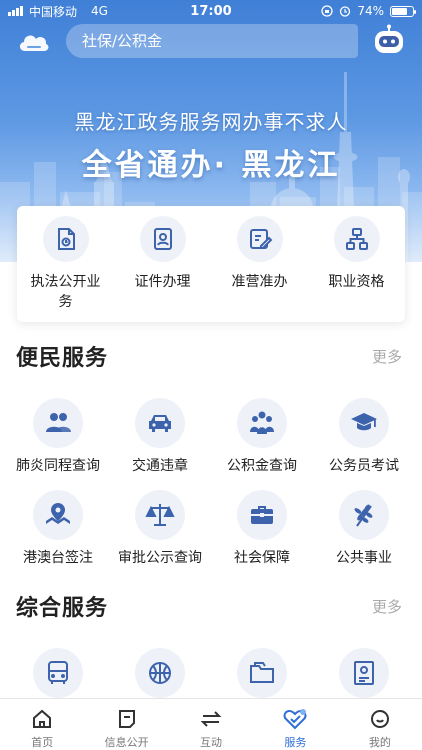 This screenshot has height=750, width=422. Describe the element at coordinates (345, 11) in the screenshot. I see `alarm-icon` at that location.